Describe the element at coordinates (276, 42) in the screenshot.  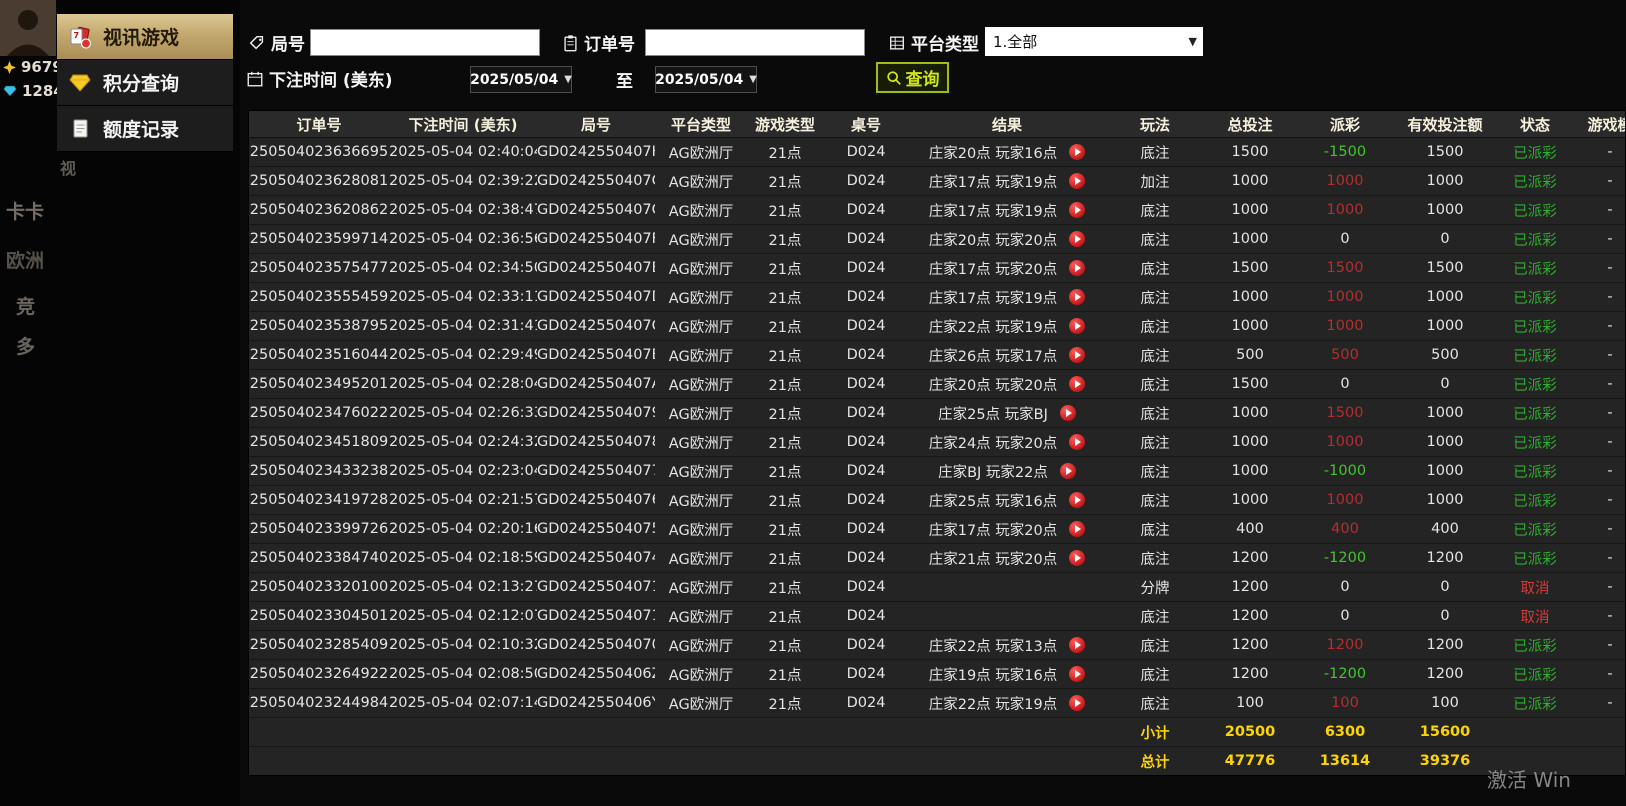
I see `round-number-label-group: 局号` at that location.